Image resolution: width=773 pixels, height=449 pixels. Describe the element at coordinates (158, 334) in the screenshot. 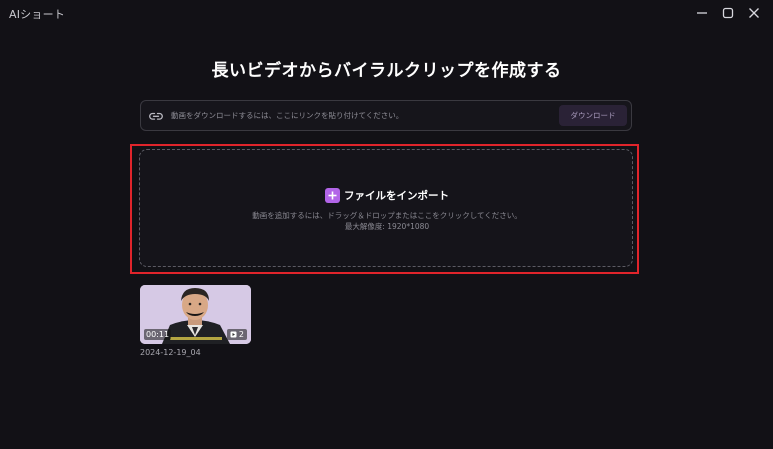

I see `video-duration: 00:11` at that location.